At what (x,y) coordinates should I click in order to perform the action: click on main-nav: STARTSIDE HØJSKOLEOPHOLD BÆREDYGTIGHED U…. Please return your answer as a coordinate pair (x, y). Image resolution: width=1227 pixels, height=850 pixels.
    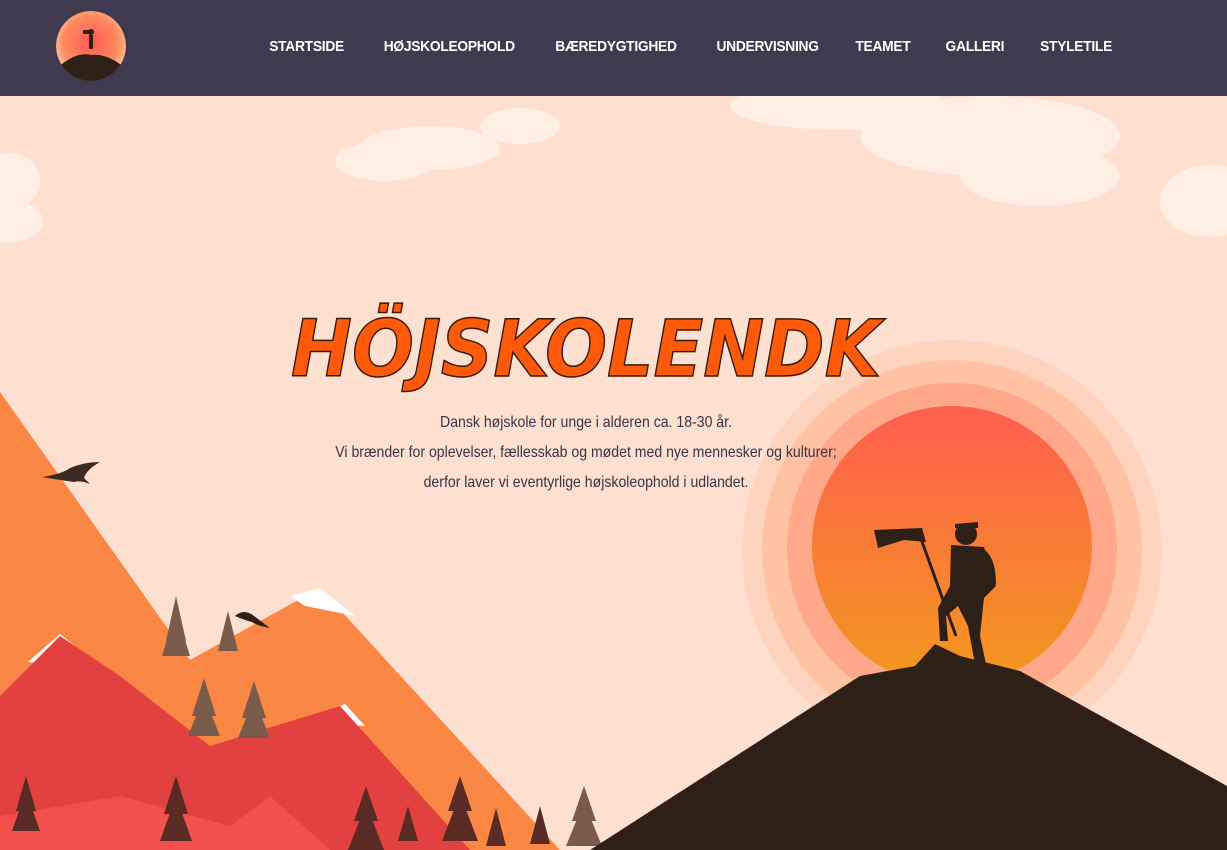
    Looking at the image, I should click on (690, 46).